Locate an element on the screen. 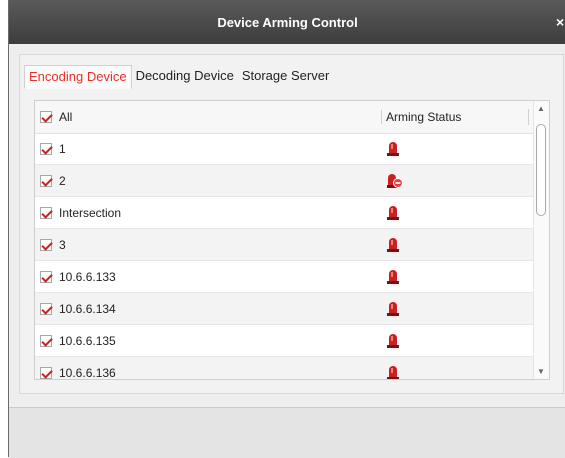  alarm-disarmed-icon is located at coordinates (394, 180).